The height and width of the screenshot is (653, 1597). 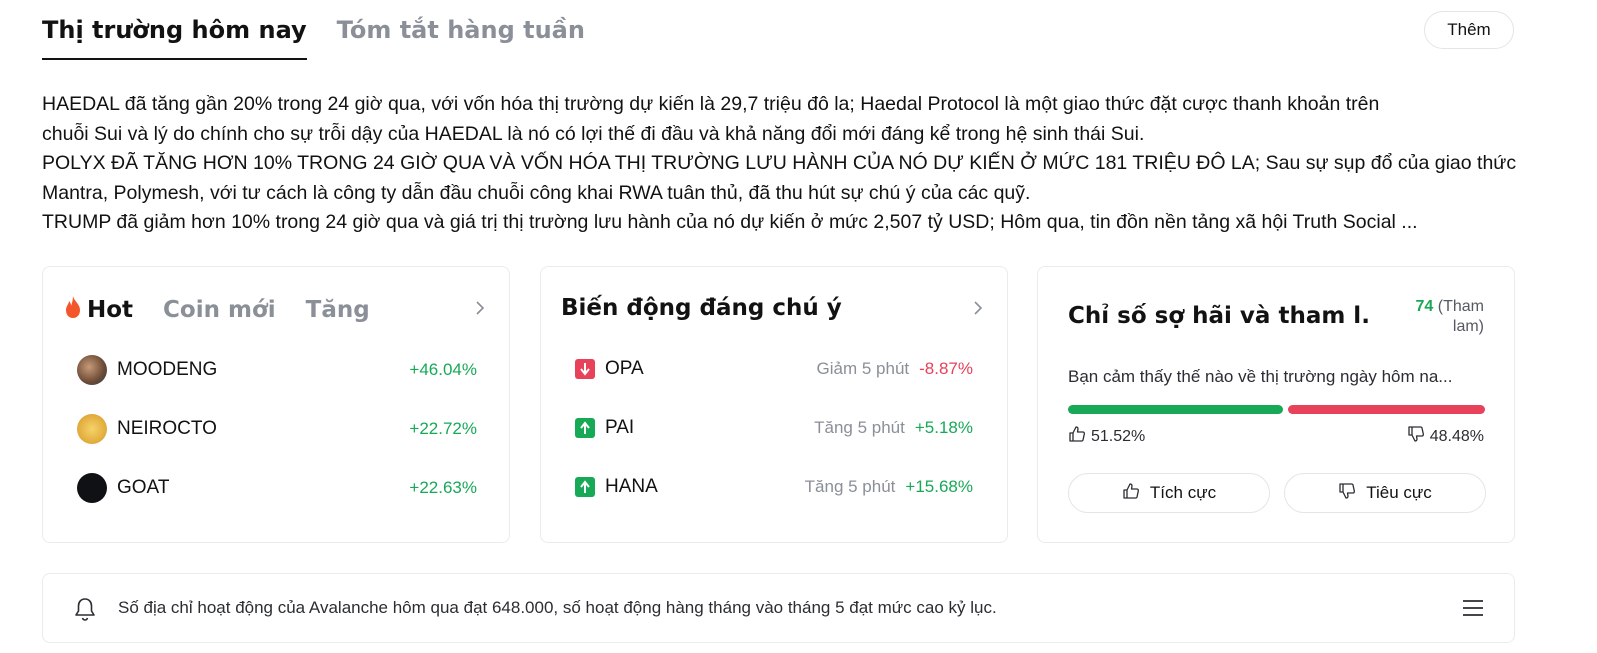 I want to click on bullish-button: Tích cực, so click(x=1169, y=493).